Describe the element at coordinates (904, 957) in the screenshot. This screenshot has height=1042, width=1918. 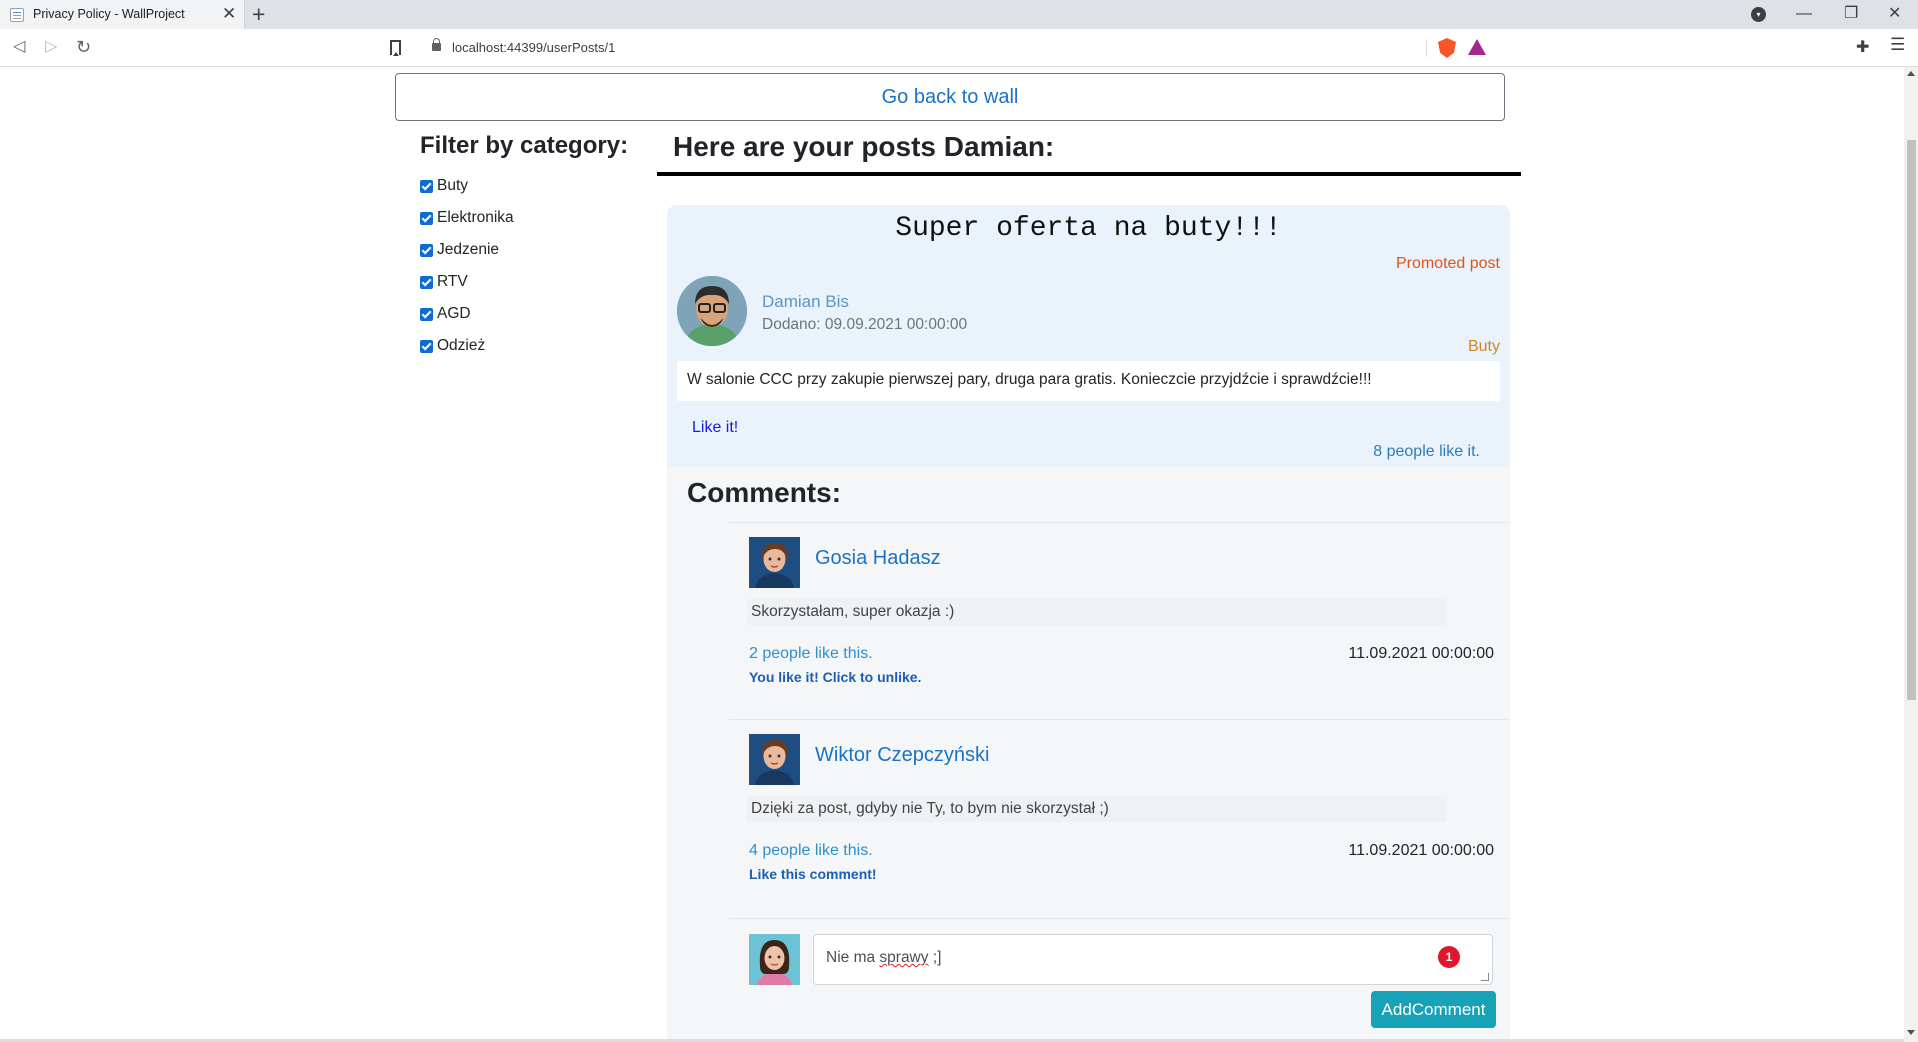
I see `misspelled-word: sprawy` at that location.